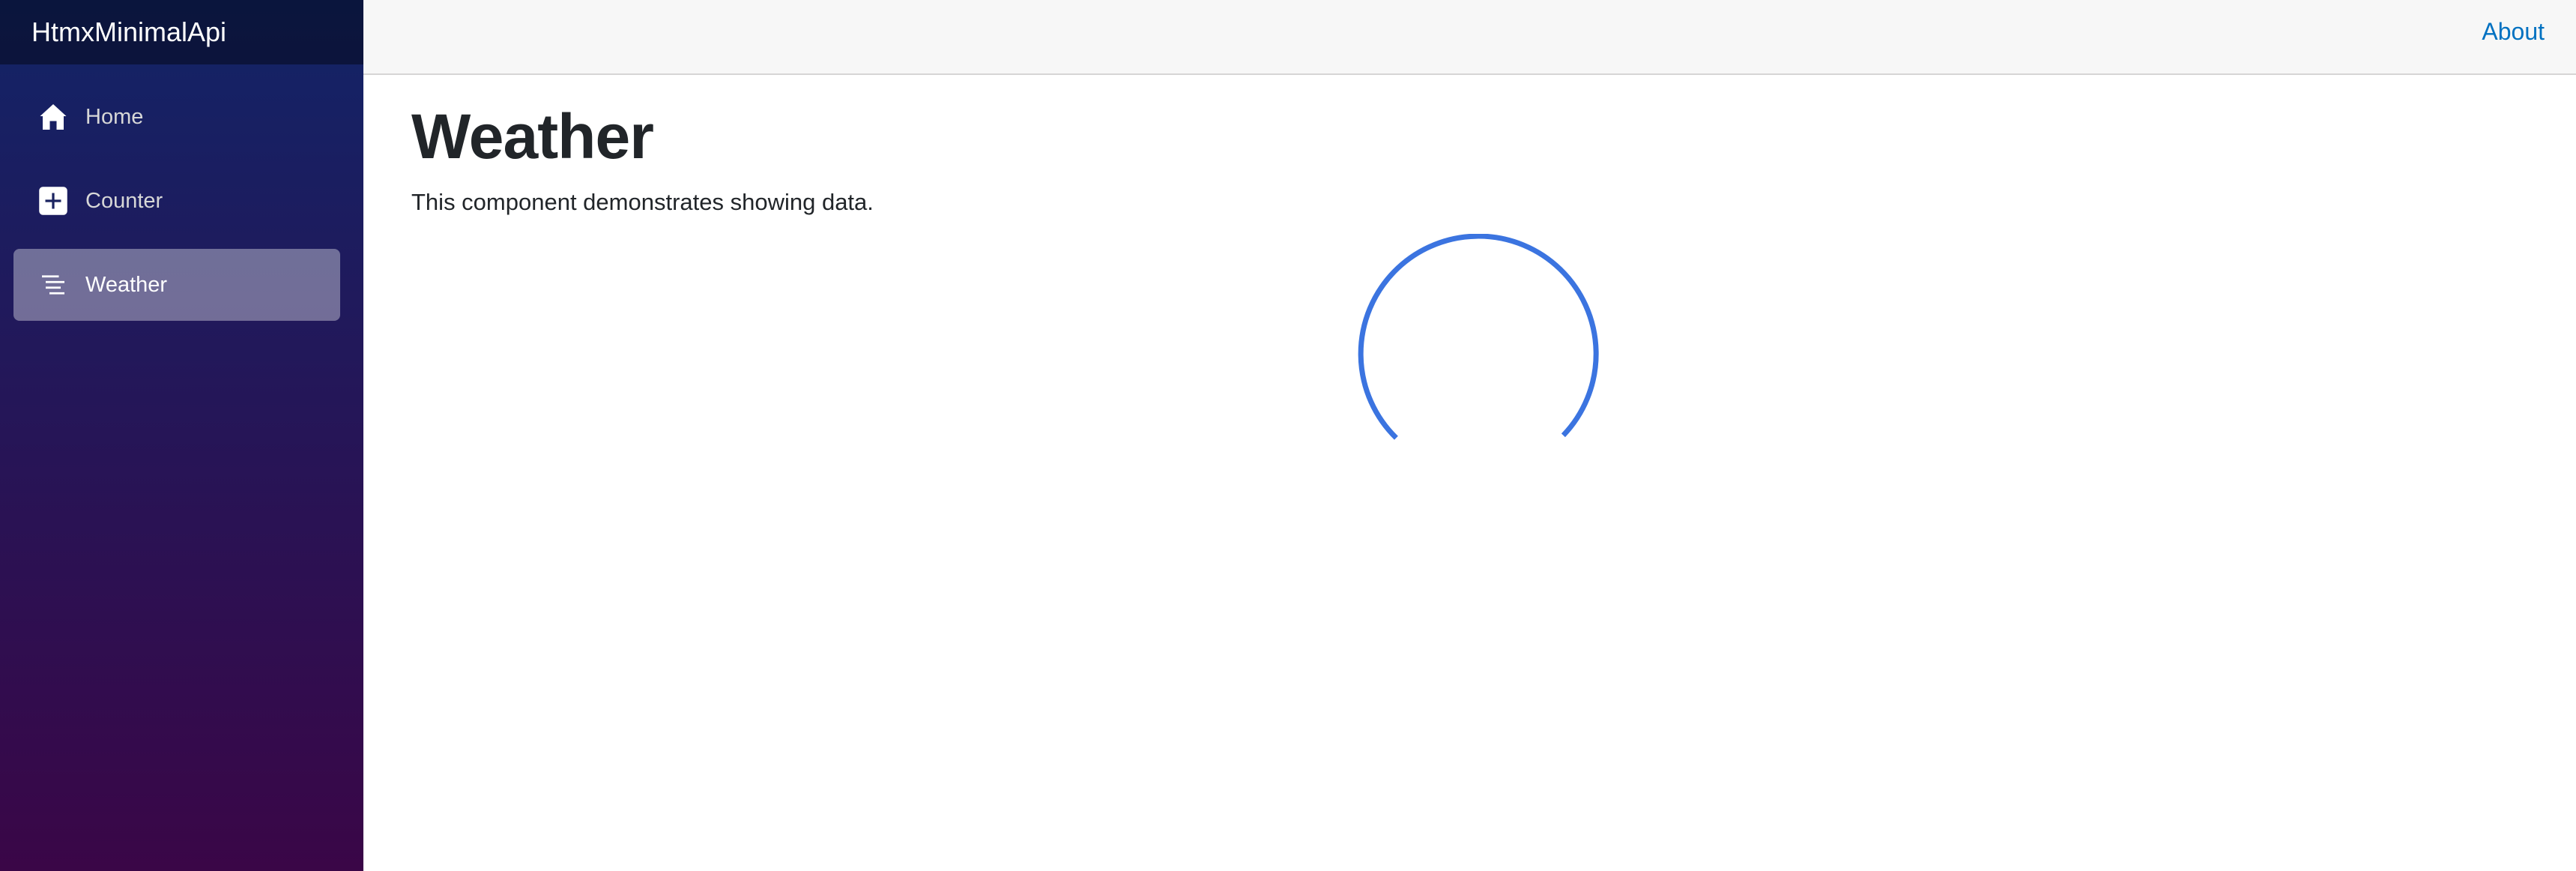 The height and width of the screenshot is (871, 2576). What do you see at coordinates (176, 201) in the screenshot?
I see `sidebar-item-counter: Counter` at bounding box center [176, 201].